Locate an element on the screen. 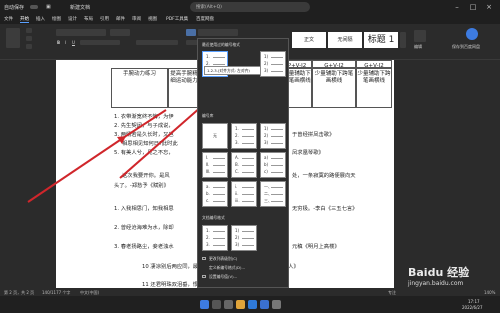  numbering-format-thumbnail: a. b. c. is located at coordinates (215, 194).